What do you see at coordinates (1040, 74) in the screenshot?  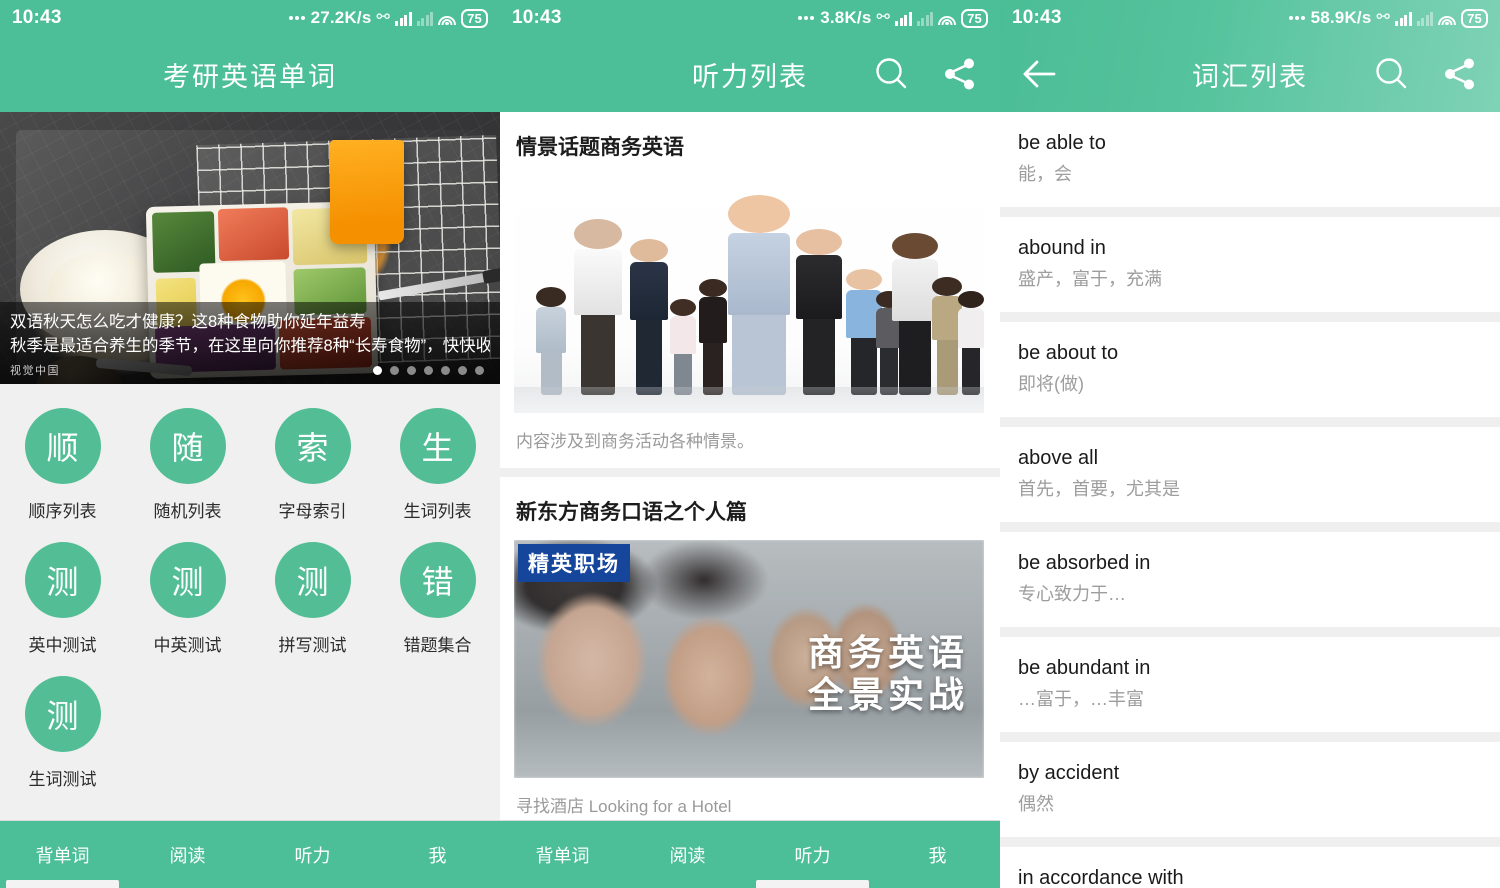 I see `back-arrow-icon` at bounding box center [1040, 74].